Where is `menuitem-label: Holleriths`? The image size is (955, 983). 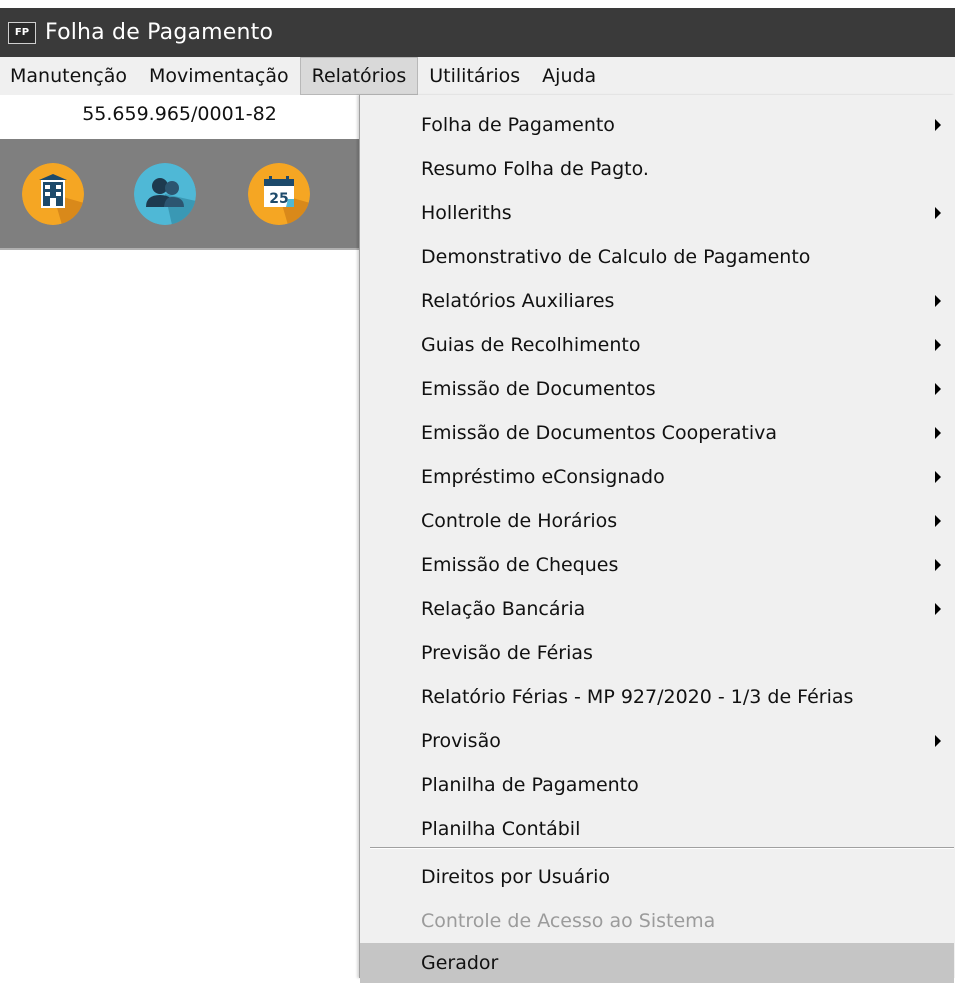 menuitem-label: Holleriths is located at coordinates (466, 213).